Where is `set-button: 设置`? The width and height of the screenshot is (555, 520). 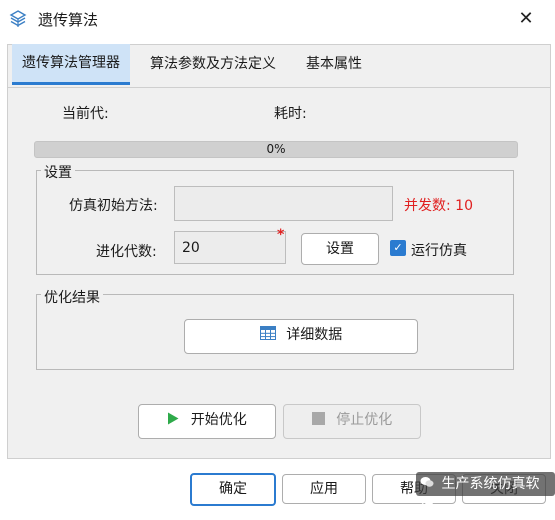 set-button: 设置 is located at coordinates (340, 249).